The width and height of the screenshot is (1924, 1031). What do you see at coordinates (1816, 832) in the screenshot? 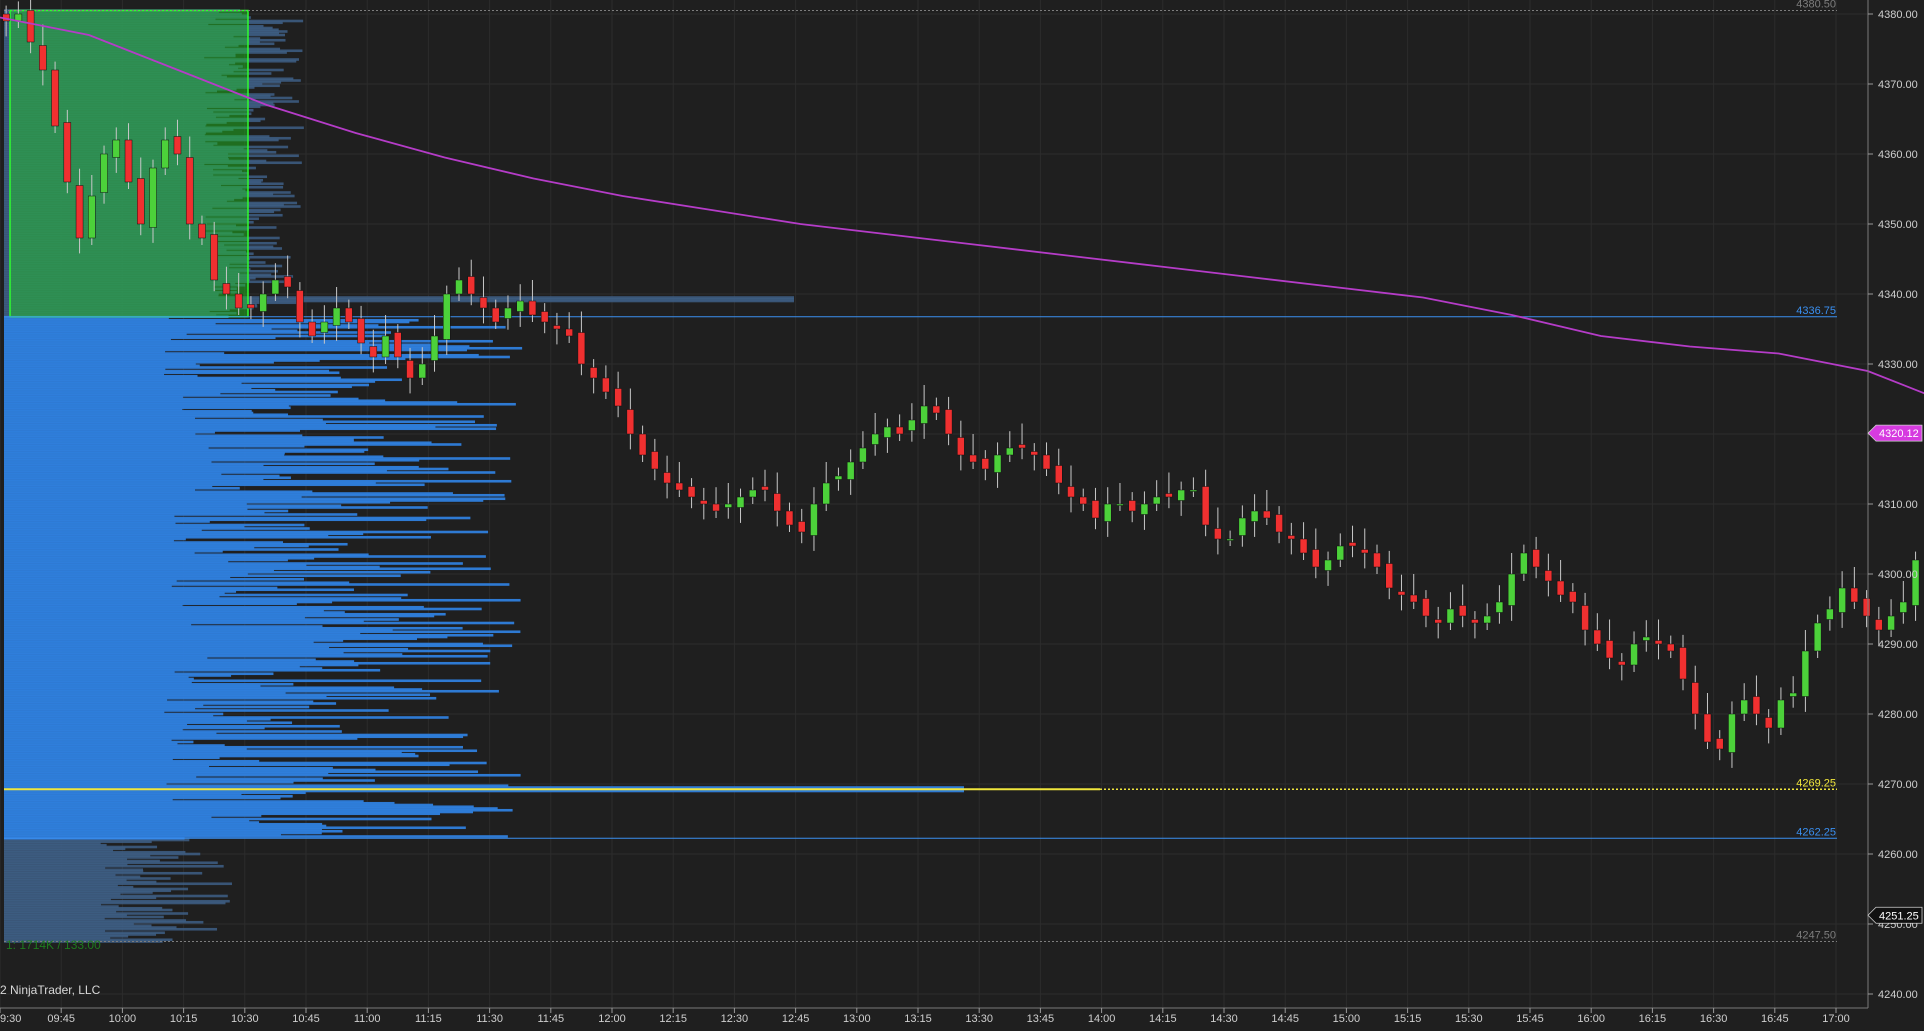
I see `level-label: 4262.25` at bounding box center [1816, 832].